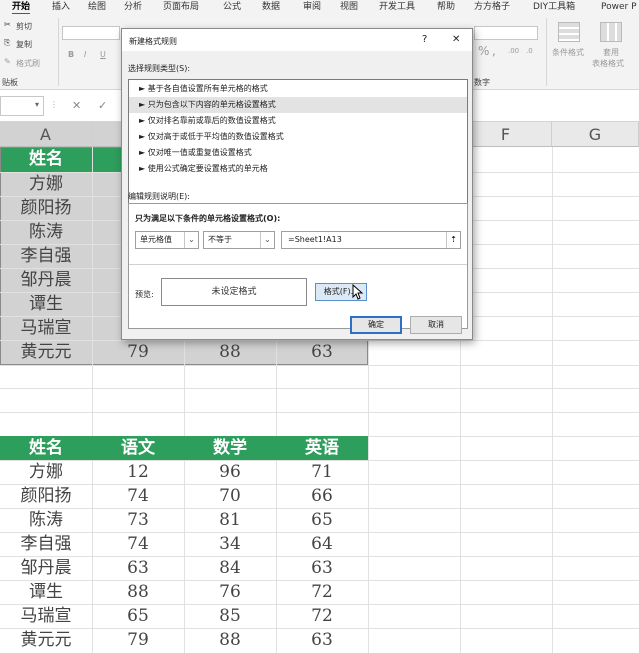 This screenshot has height=653, width=639. I want to click on close-button: ✕, so click(456, 39).